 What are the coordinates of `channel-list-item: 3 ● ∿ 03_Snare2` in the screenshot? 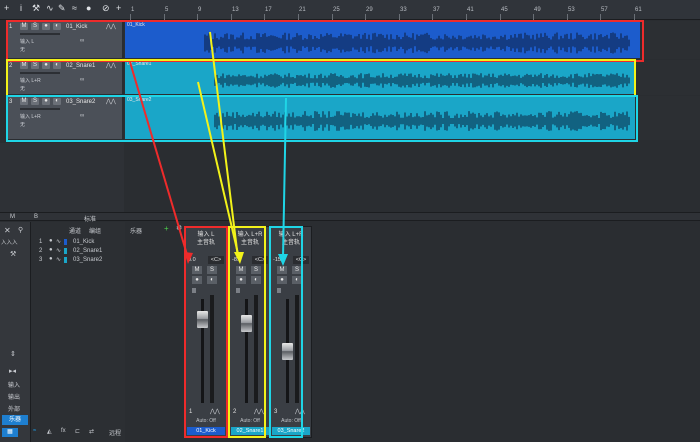 It's located at (78, 260).